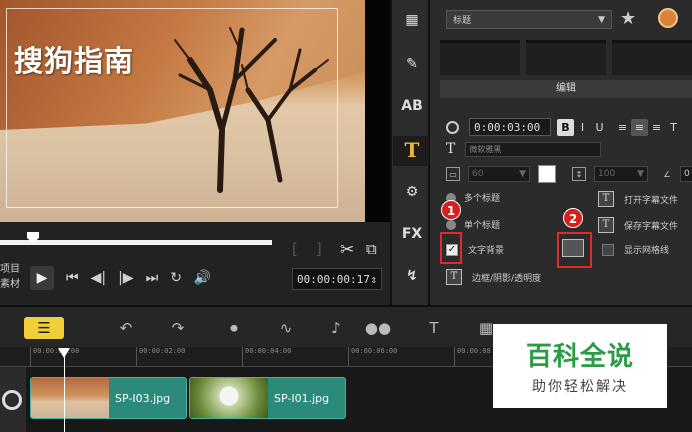 The width and height of the screenshot is (692, 432). I want to click on scissors-icon: ✂, so click(347, 250).